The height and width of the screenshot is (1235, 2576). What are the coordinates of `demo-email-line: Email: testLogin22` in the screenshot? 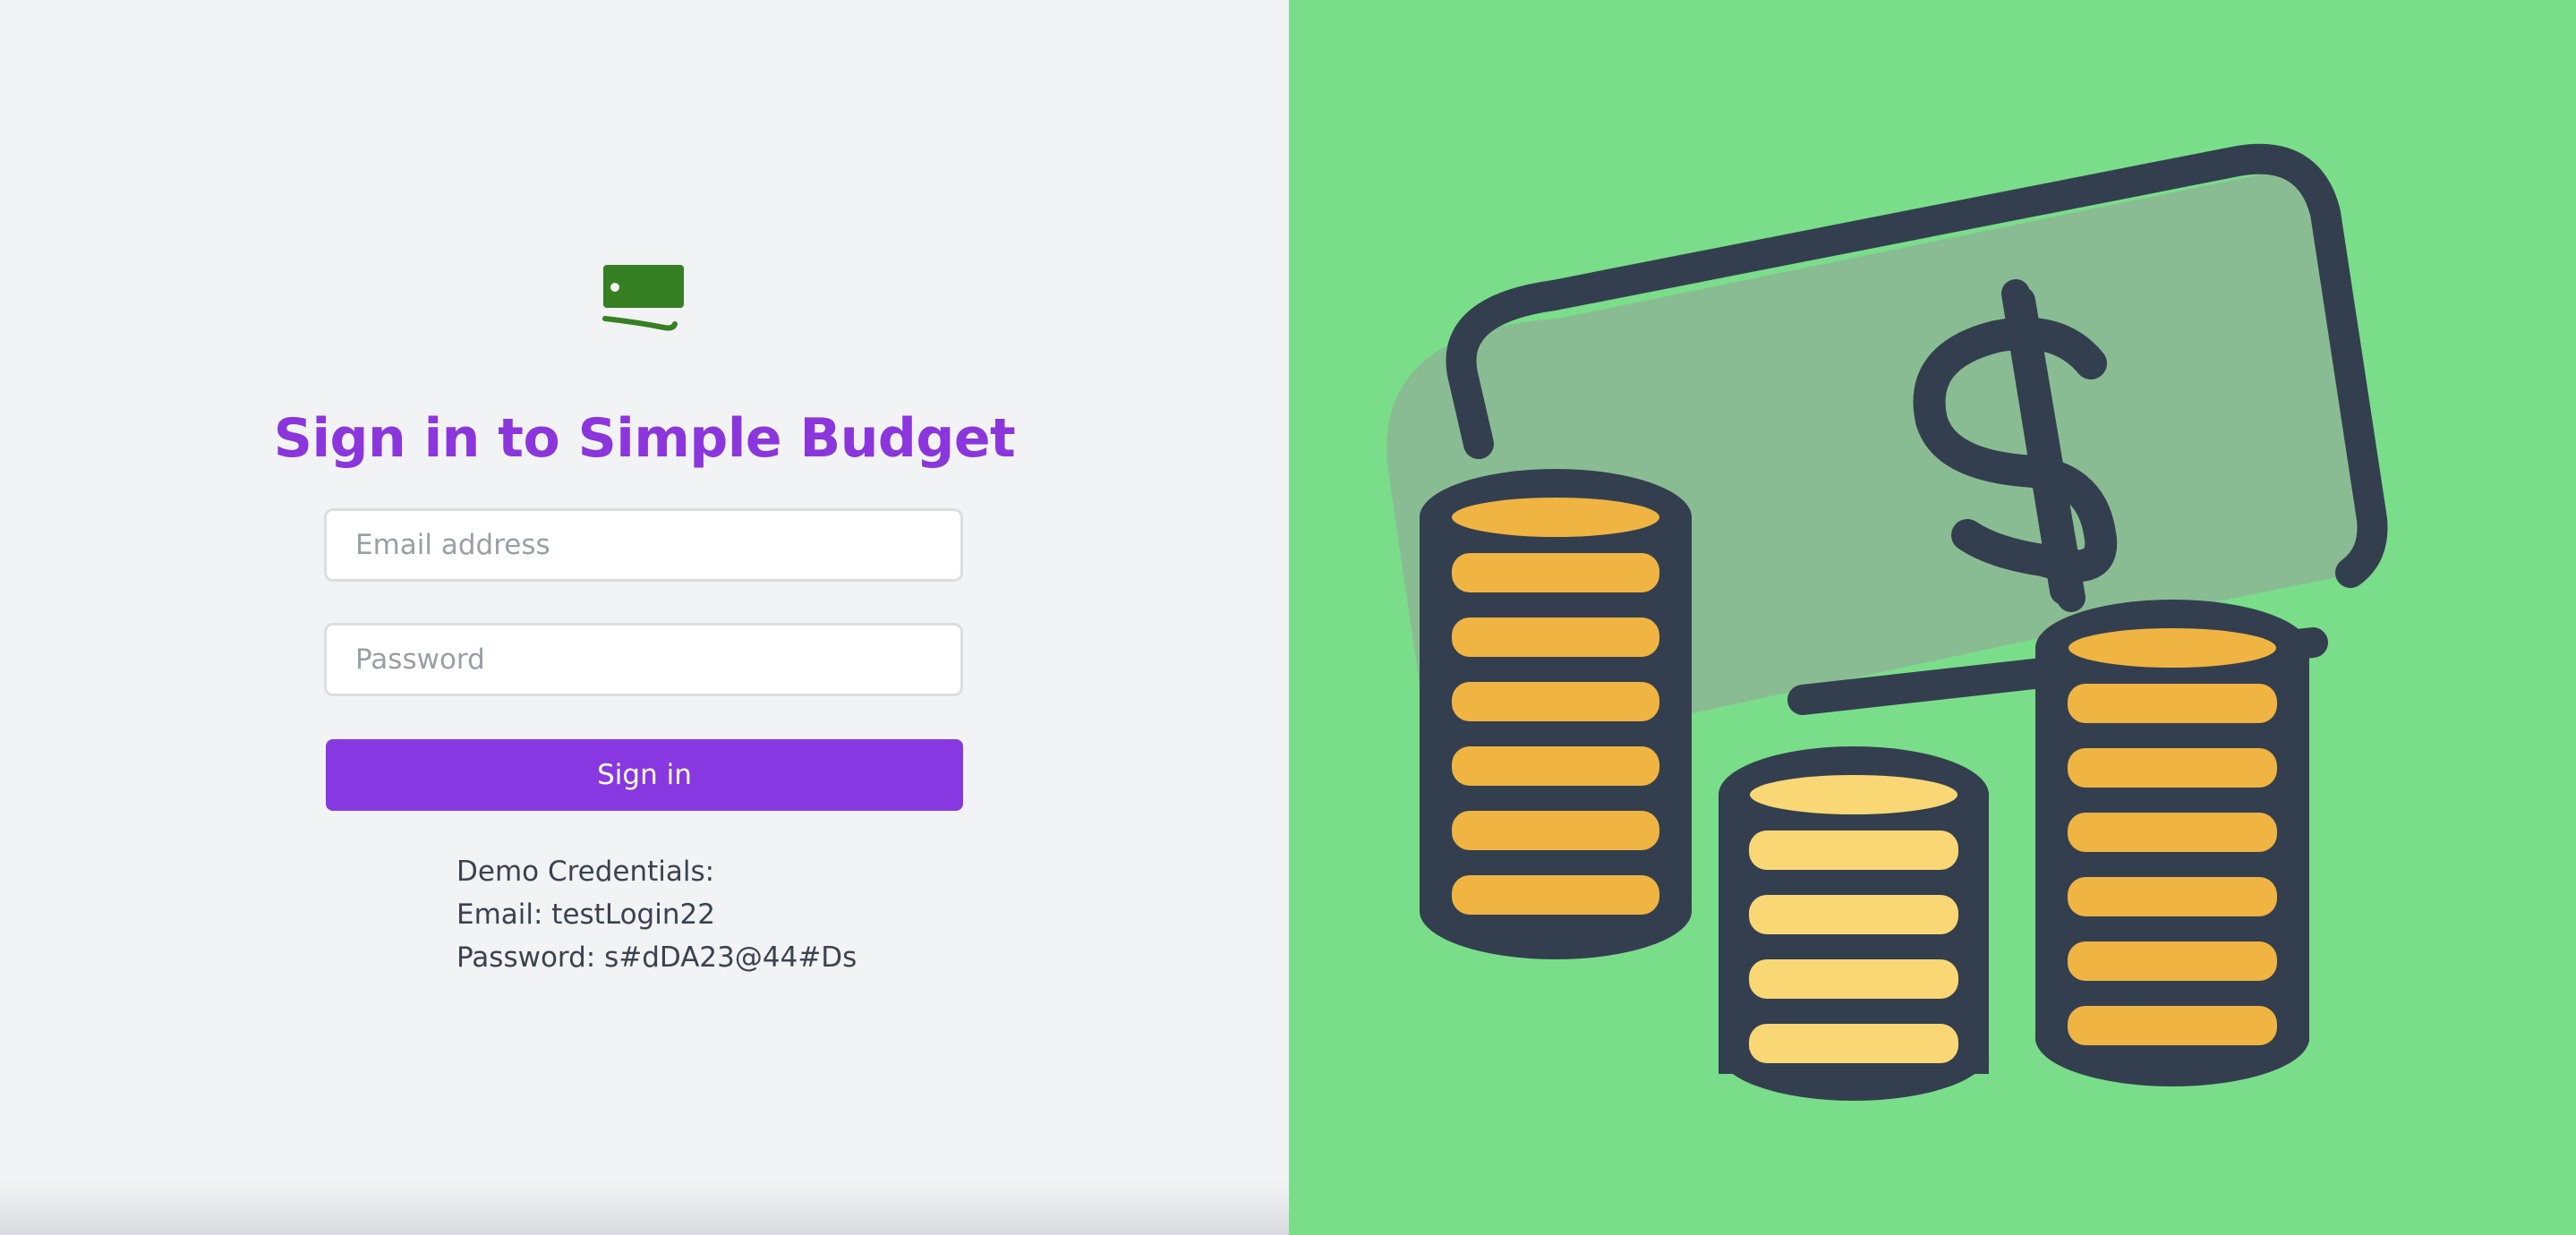 It's located at (585, 915).